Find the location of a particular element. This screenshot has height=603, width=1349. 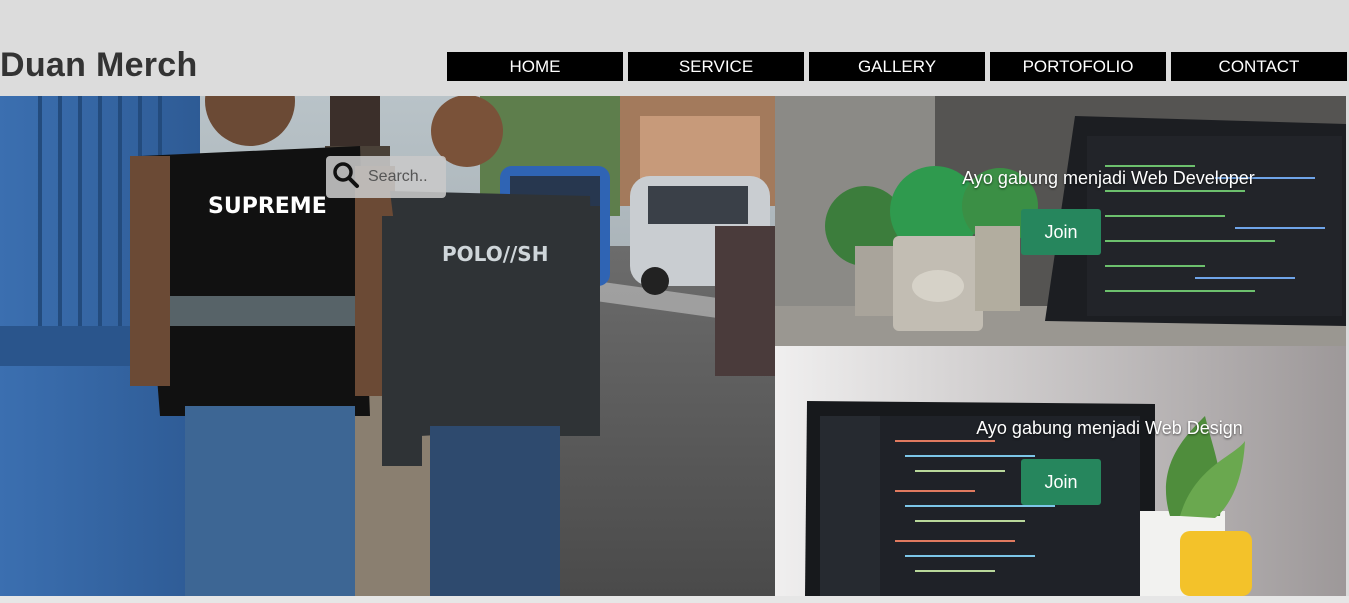

card-web-developer-caption: Ayo gabung menjadi Web Developer is located at coordinates (1108, 178).